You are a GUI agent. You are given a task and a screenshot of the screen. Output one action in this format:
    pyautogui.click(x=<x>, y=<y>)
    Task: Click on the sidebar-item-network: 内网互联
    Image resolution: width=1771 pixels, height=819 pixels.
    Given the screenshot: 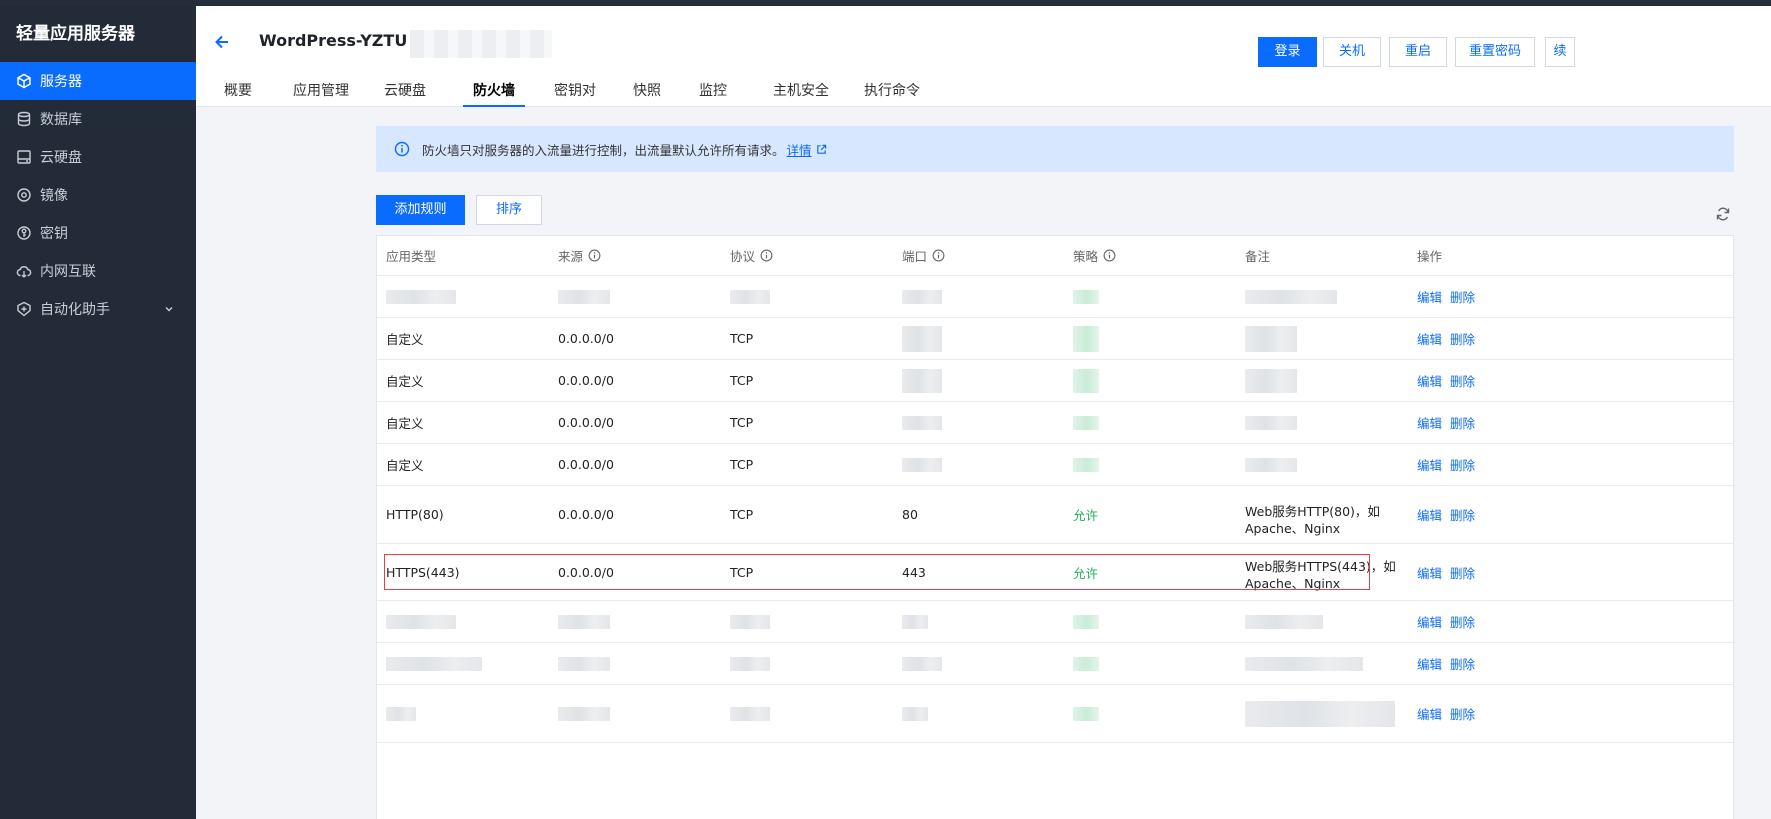 What is the action you would take?
    pyautogui.click(x=98, y=271)
    